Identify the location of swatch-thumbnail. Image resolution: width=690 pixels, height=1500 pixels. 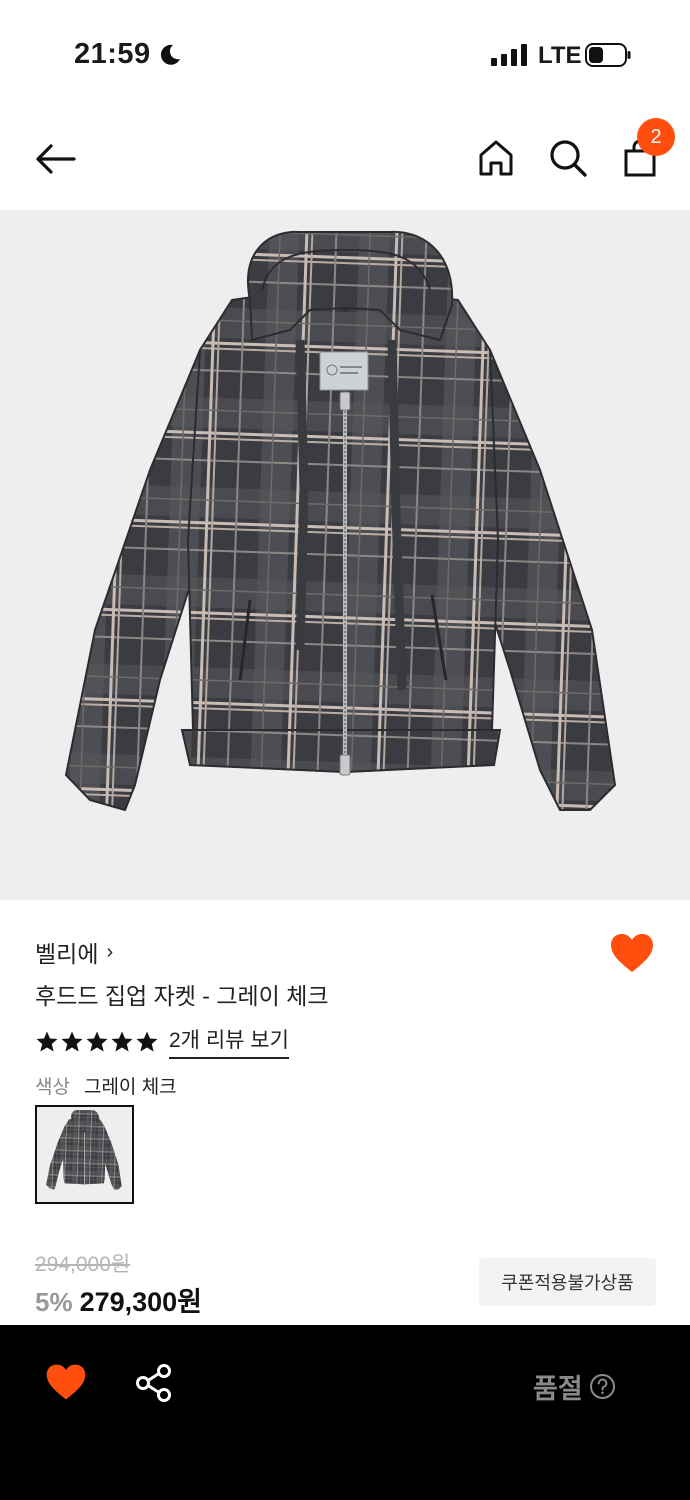
(84, 1150).